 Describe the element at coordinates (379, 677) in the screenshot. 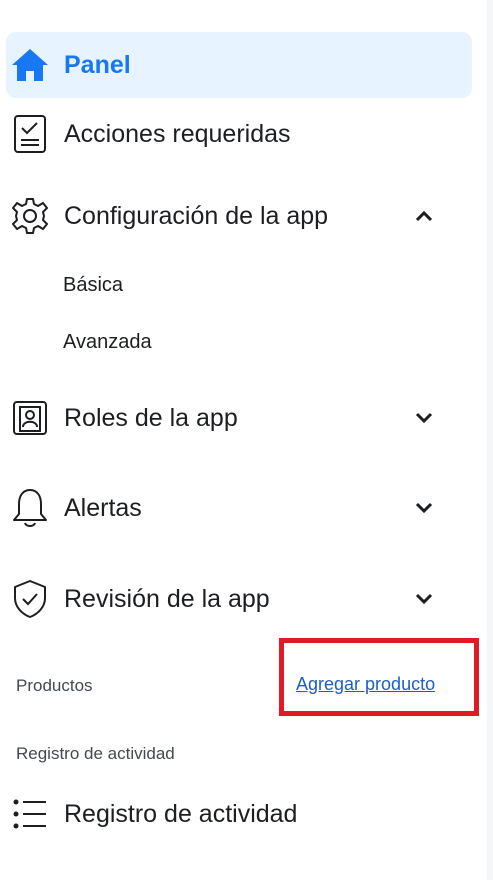

I see `highlight-box` at that location.